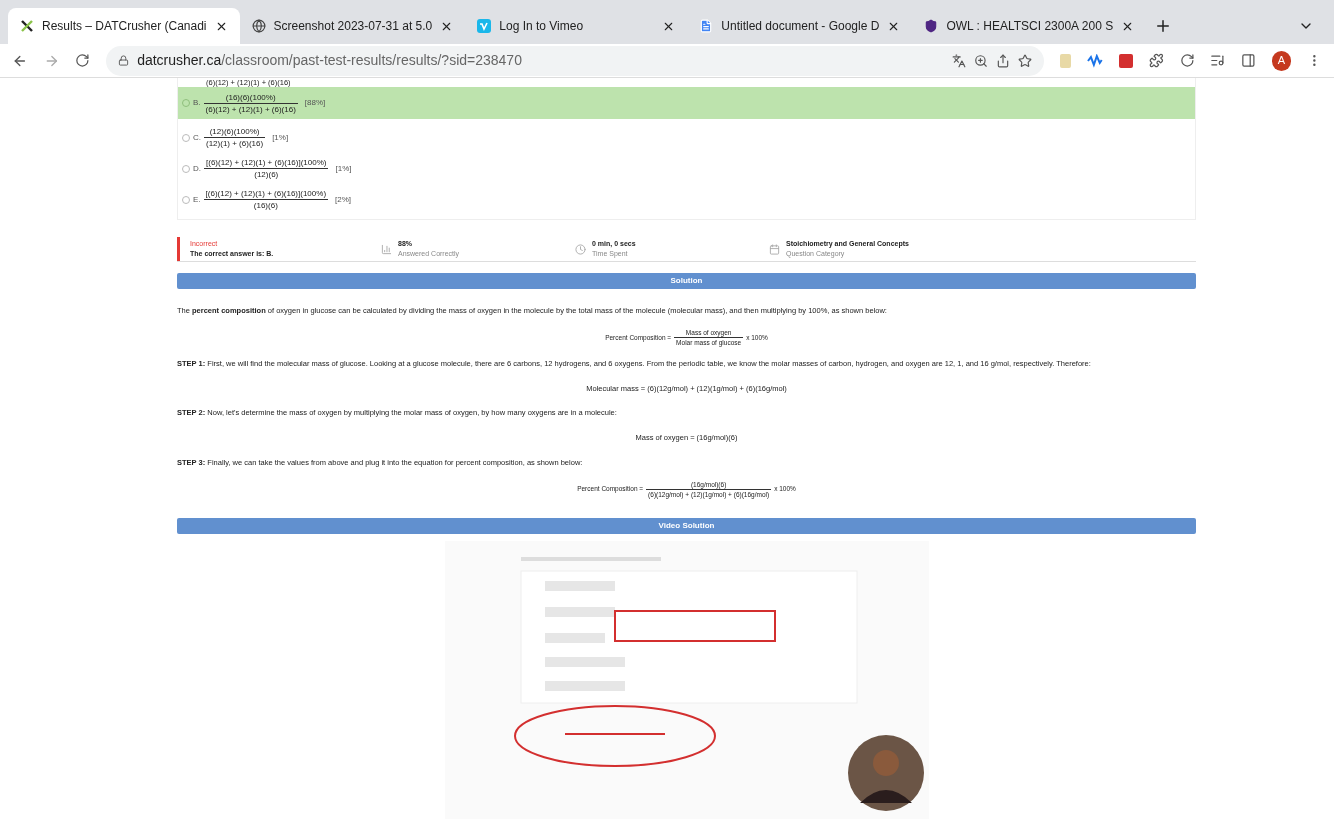  I want to click on sync-icon, so click(1187, 60).